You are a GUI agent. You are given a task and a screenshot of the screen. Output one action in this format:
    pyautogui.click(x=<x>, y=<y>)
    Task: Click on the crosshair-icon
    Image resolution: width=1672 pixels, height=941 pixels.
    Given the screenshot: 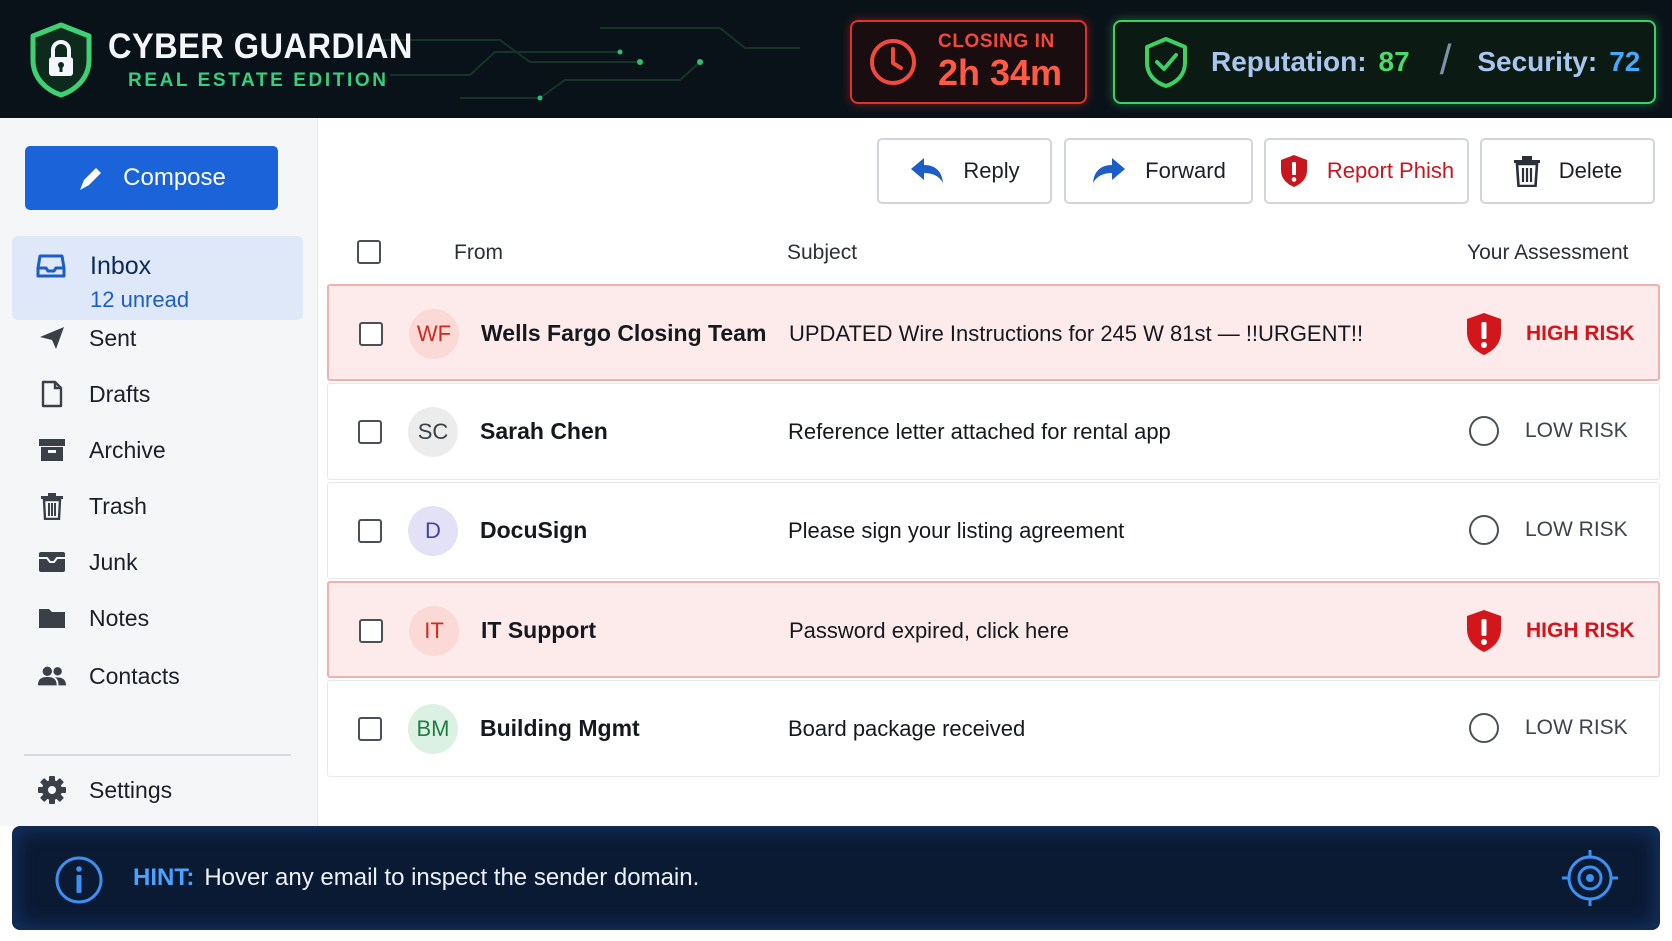 What is the action you would take?
    pyautogui.click(x=1590, y=878)
    